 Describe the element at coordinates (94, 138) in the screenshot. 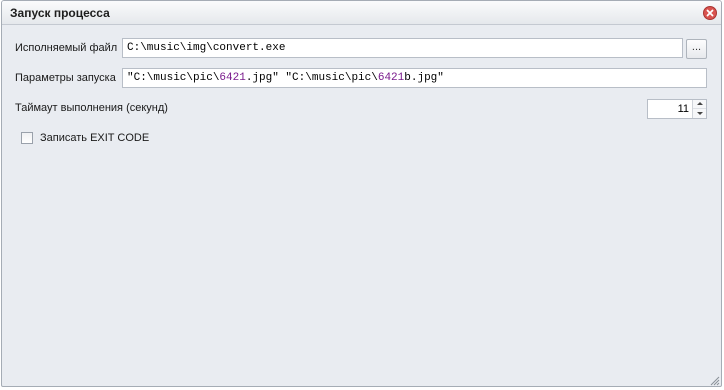

I see `exit-code-label: Записать EXIT CODE` at that location.